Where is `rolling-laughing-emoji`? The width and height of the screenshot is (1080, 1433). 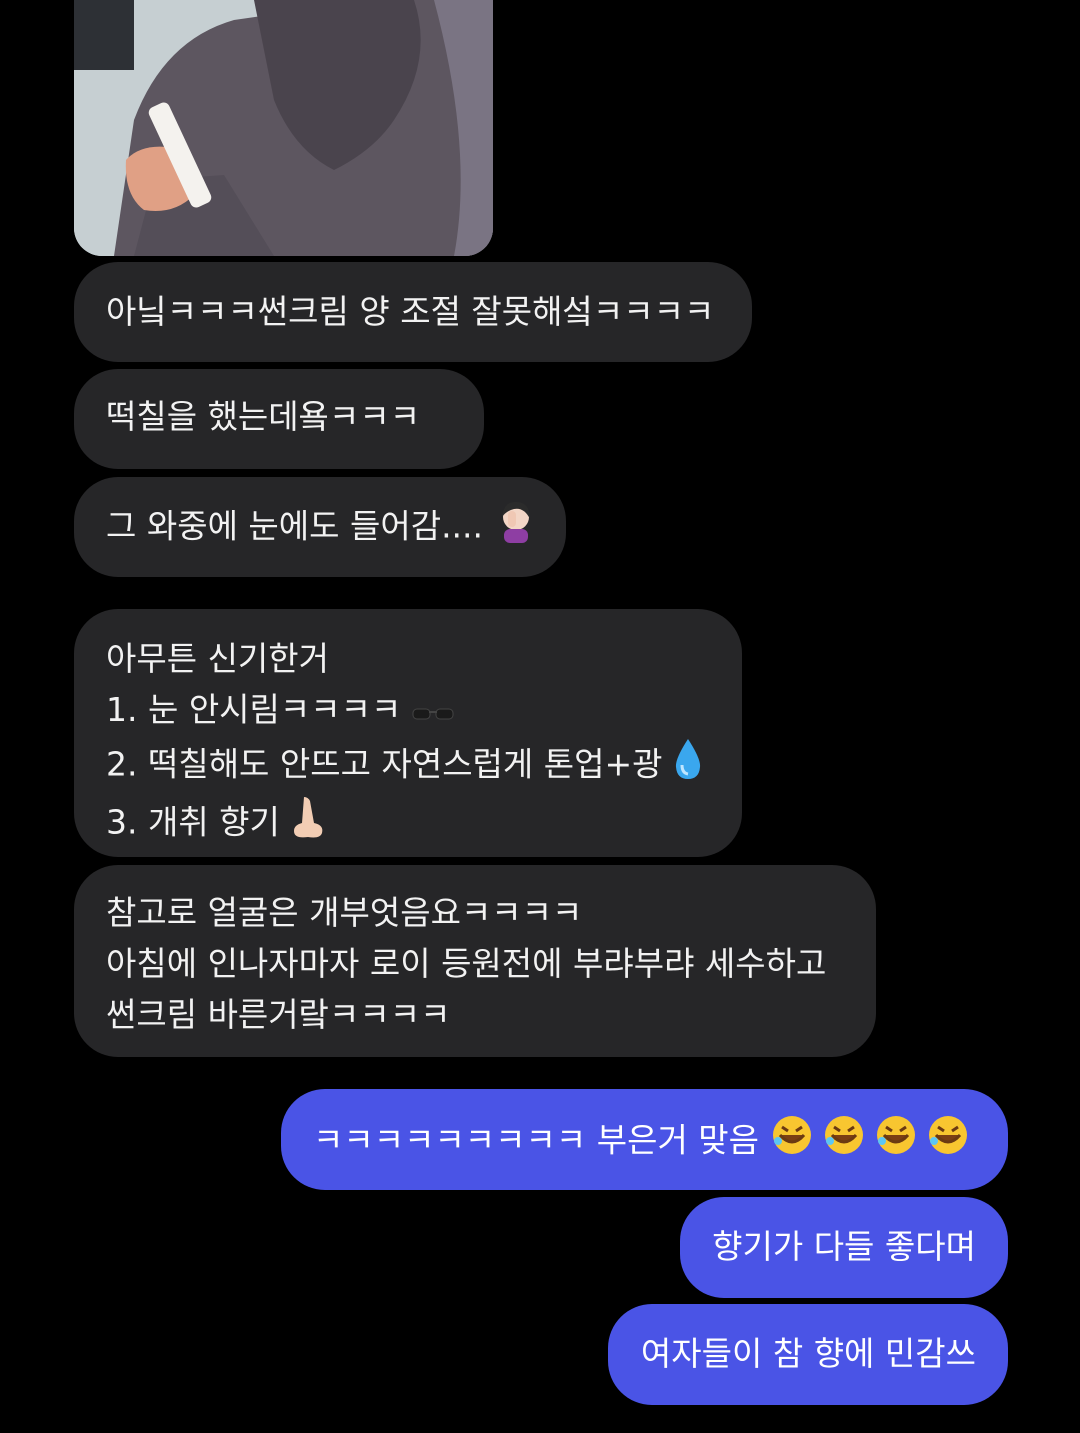
rolling-laughing-emoji is located at coordinates (874, 1142).